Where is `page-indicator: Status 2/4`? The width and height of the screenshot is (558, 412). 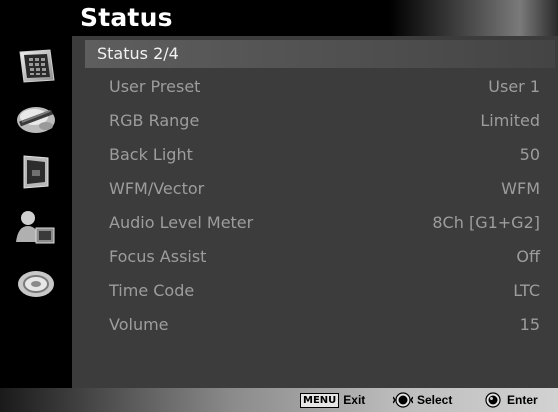 page-indicator: Status 2/4 is located at coordinates (138, 53).